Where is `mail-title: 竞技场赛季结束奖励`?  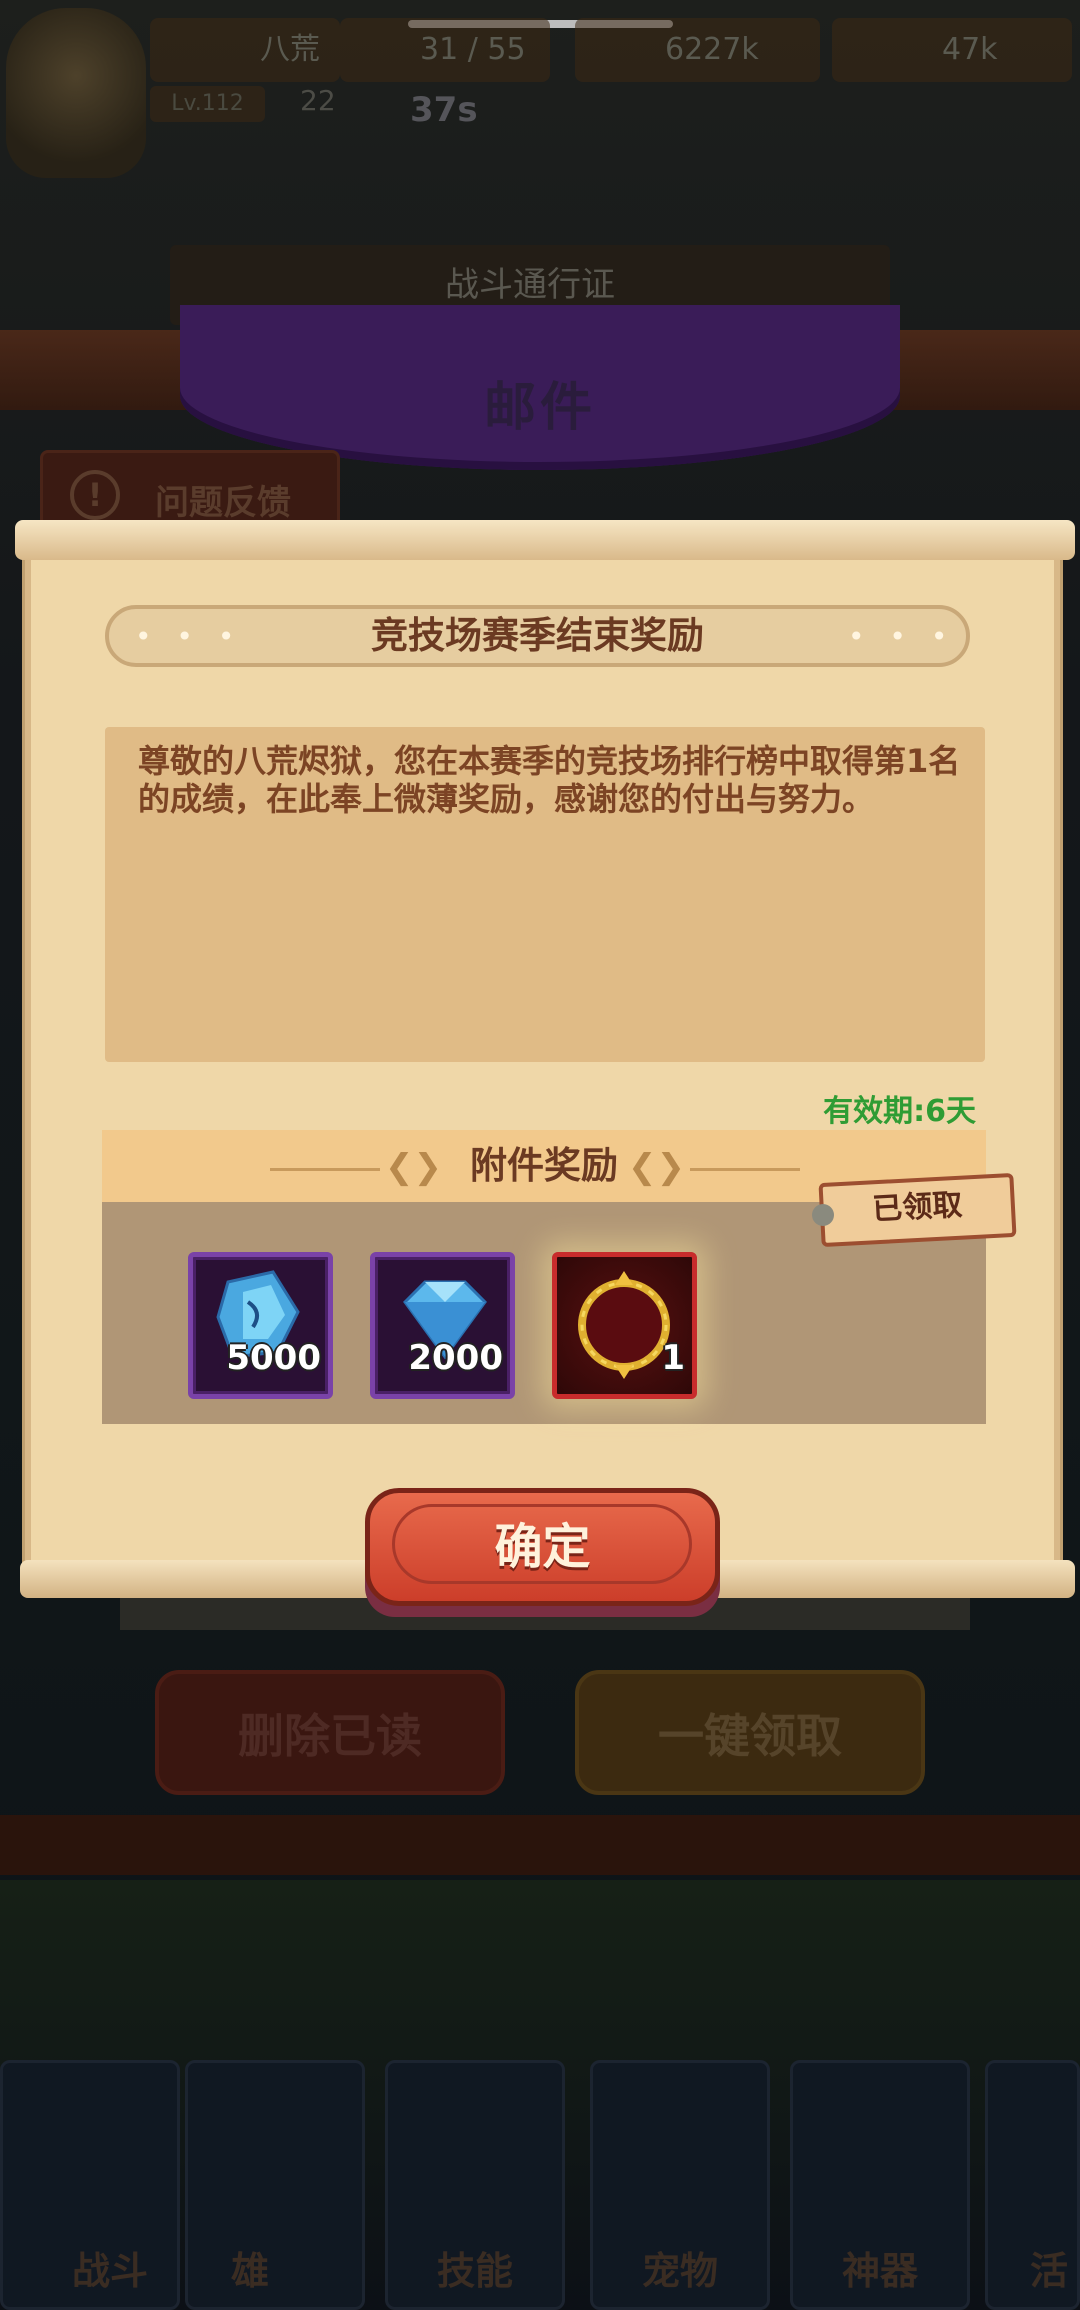
mail-title: 竞技场赛季结束奖励 is located at coordinates (537, 635).